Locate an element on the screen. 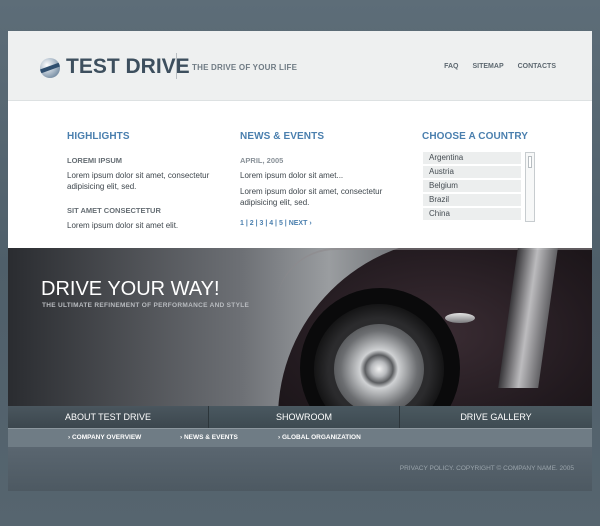  main-nav: ABOUT TEST DRIVE SHOWROOM DRIVE GALLERY is located at coordinates (300, 417).